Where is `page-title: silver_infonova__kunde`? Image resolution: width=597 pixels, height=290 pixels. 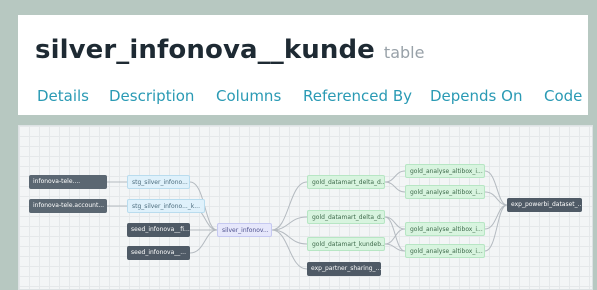 page-title: silver_infonova__kunde is located at coordinates (205, 50).